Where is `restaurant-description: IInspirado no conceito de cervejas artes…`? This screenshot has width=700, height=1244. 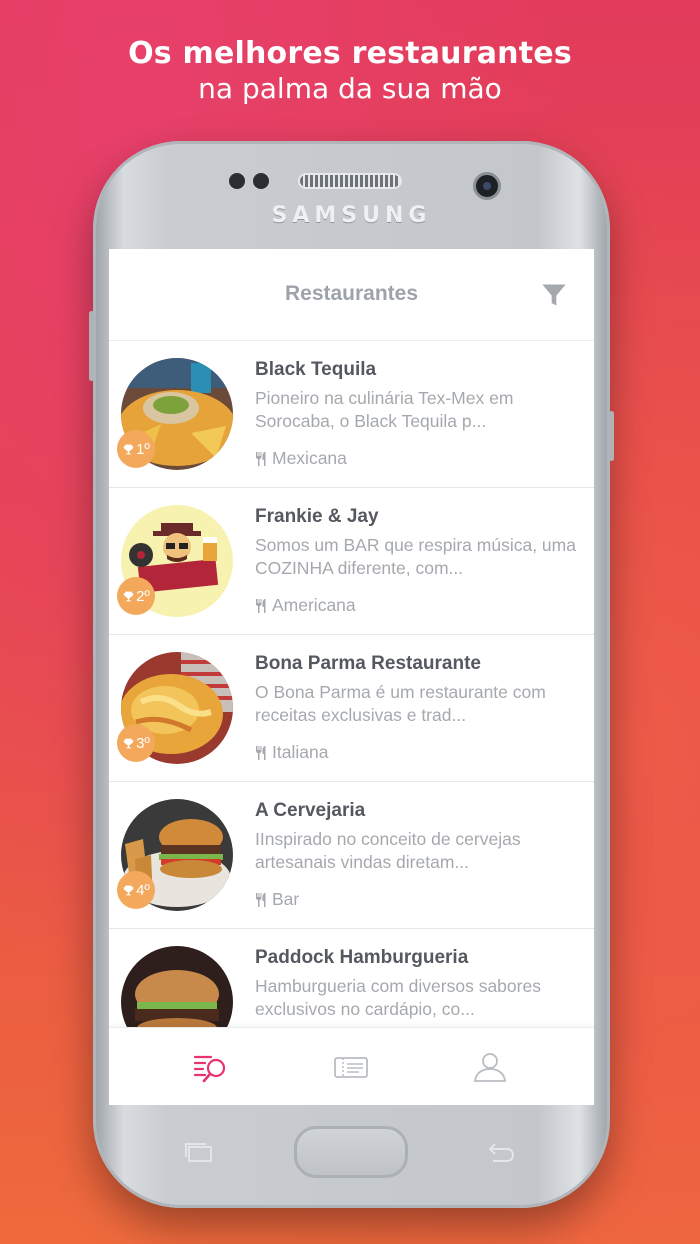
restaurant-description: IInspirado no conceito de cervejas artes… is located at coordinates (388, 850).